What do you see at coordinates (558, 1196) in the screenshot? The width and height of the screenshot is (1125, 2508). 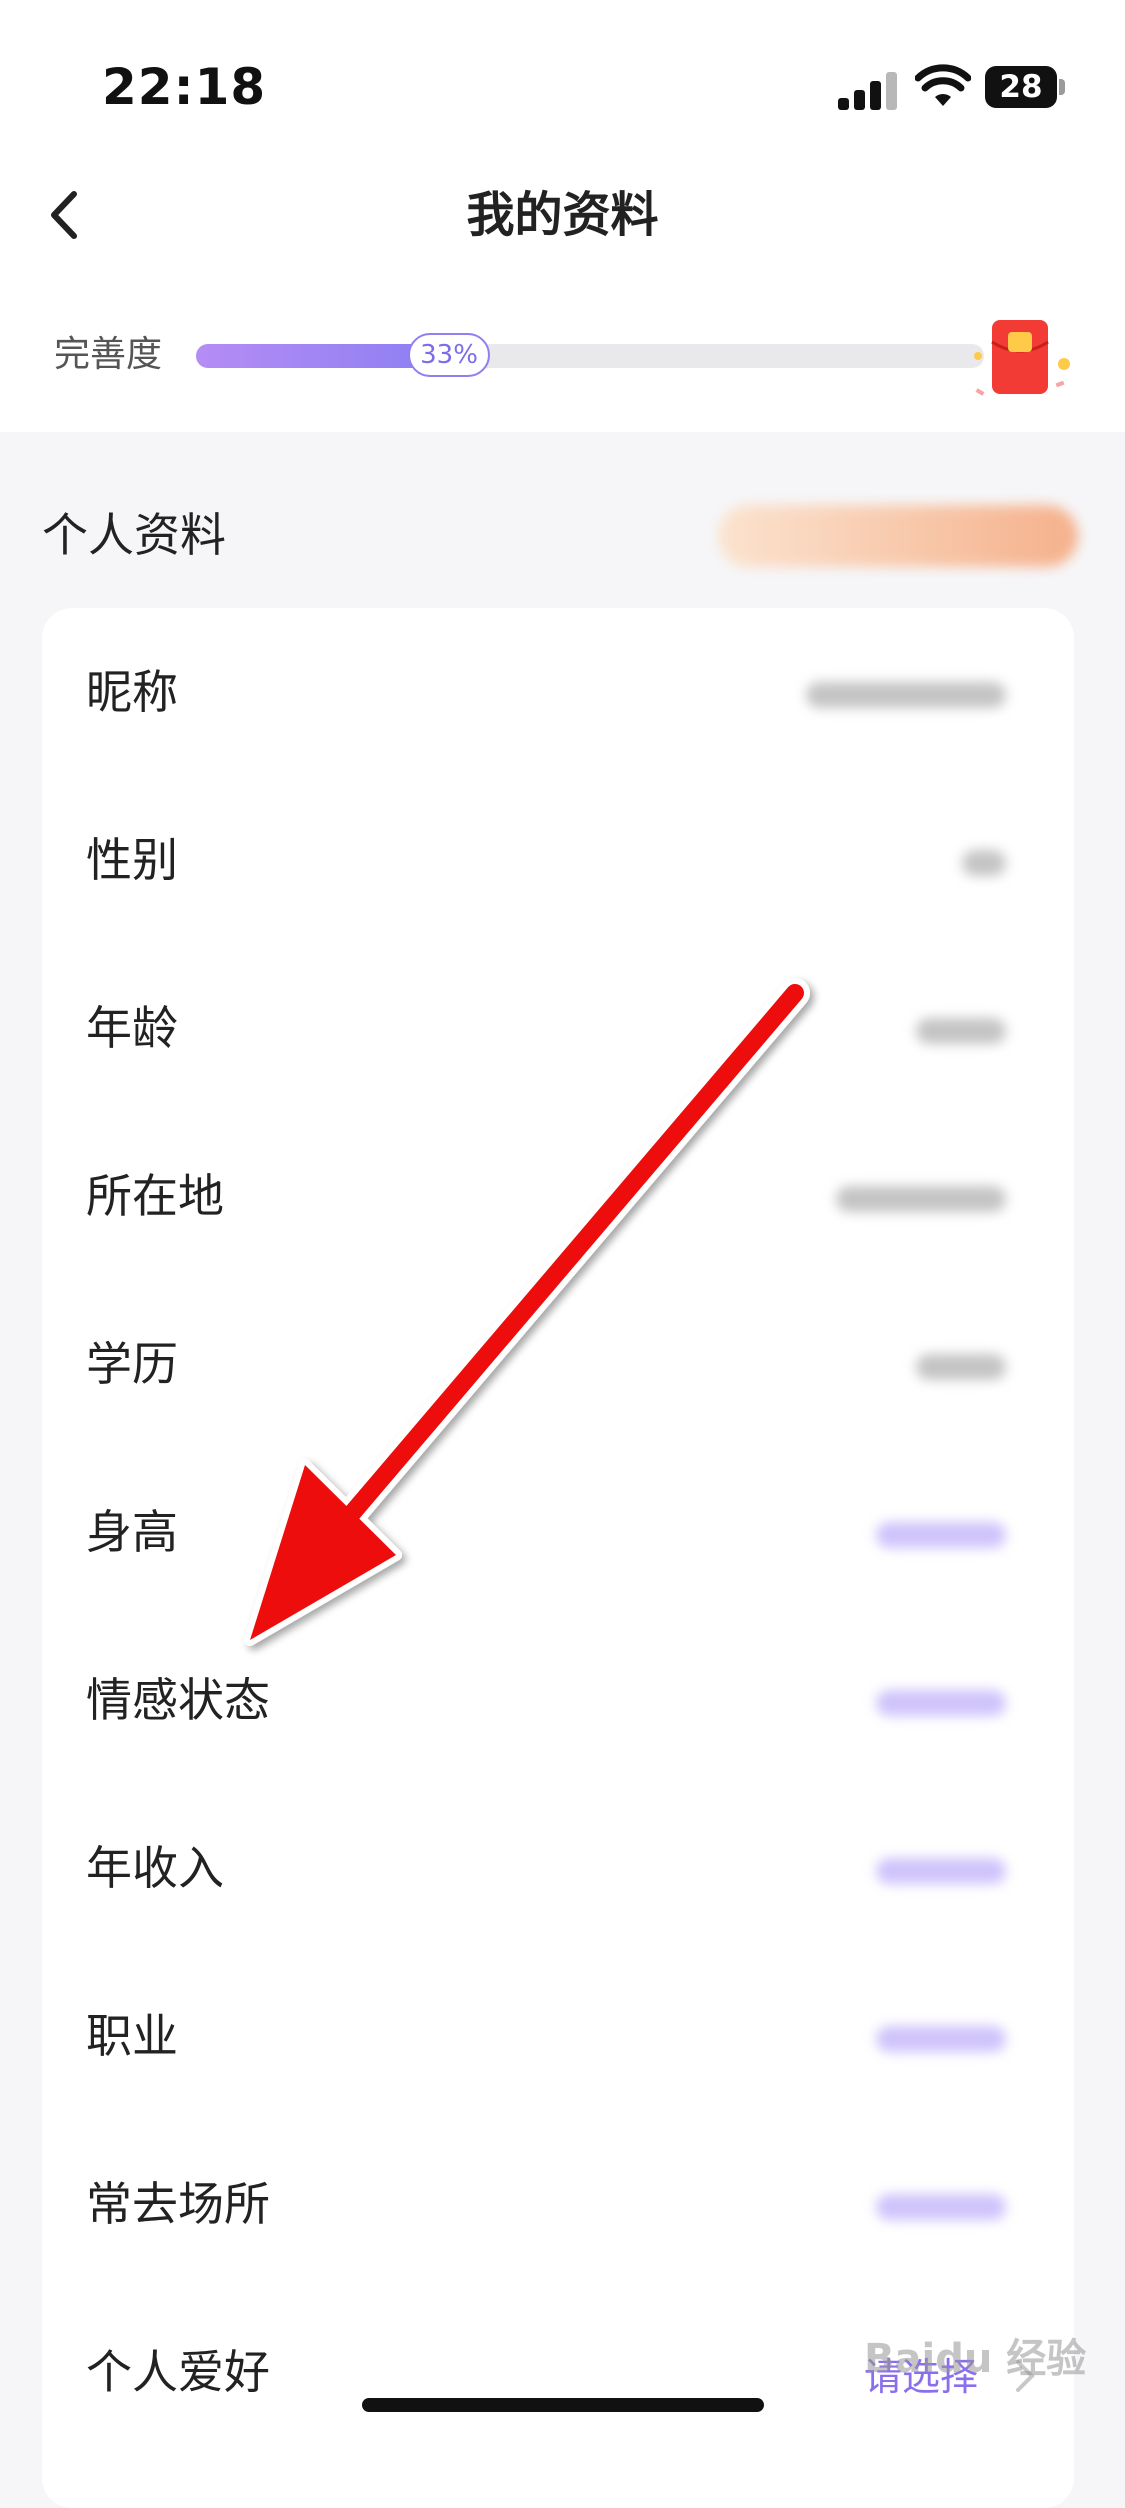 I see `profile-row: 所在地` at bounding box center [558, 1196].